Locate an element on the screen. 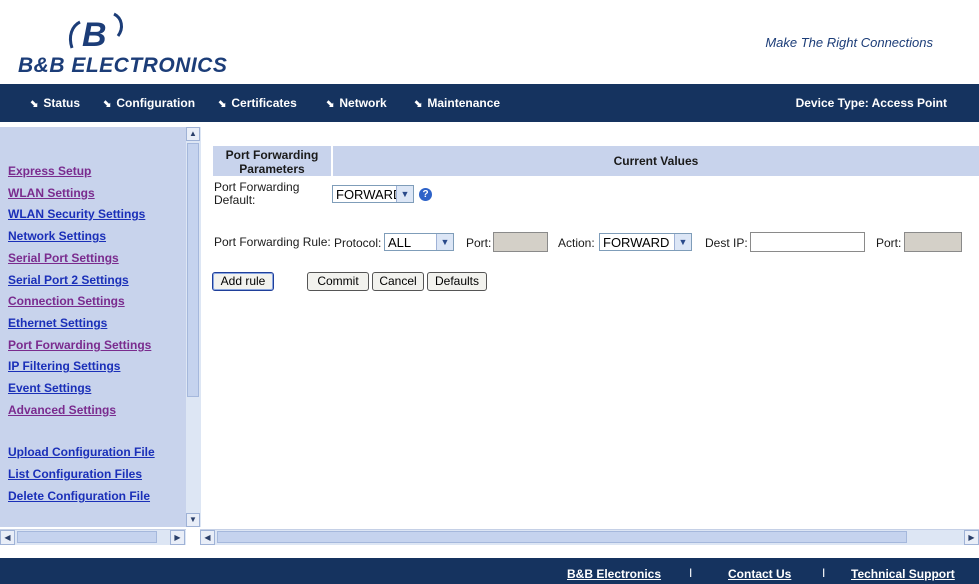  sidebar-item-serial-port-2: Serial Port 2 Settings is located at coordinates (68, 280).